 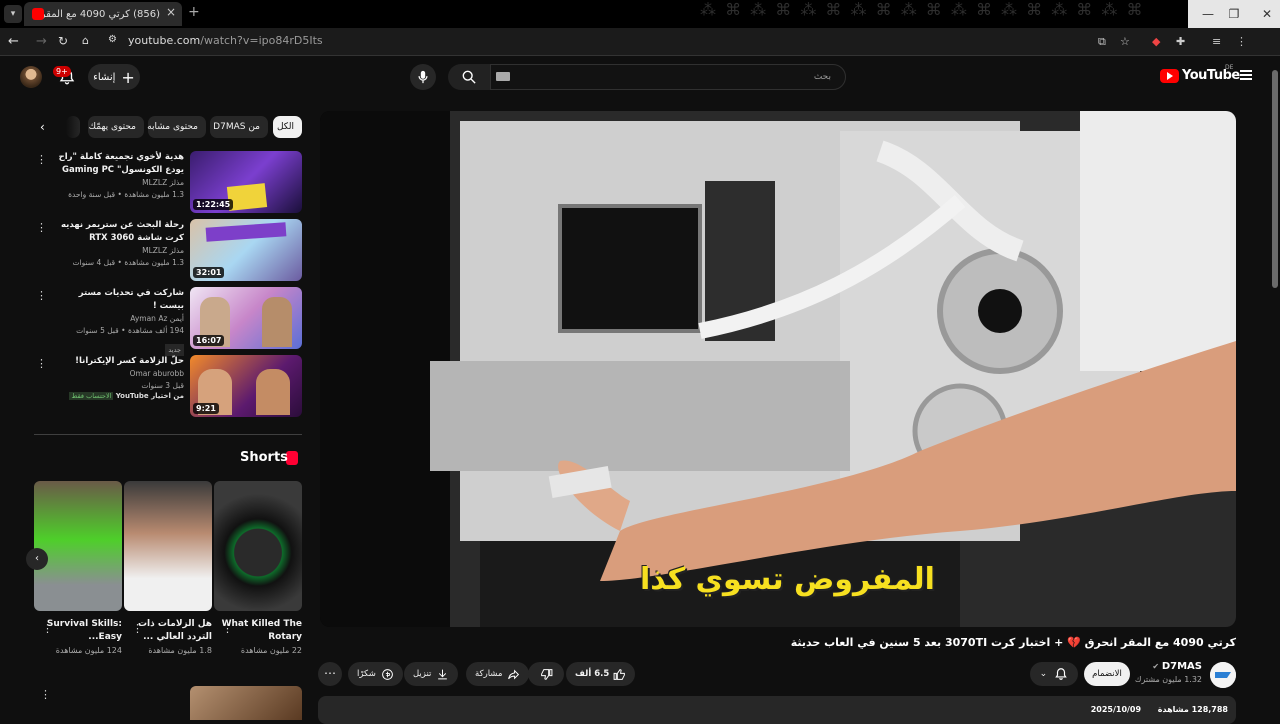 What do you see at coordinates (116, 127) in the screenshot?
I see `chip-recommended: محتوى يهمّك` at bounding box center [116, 127].